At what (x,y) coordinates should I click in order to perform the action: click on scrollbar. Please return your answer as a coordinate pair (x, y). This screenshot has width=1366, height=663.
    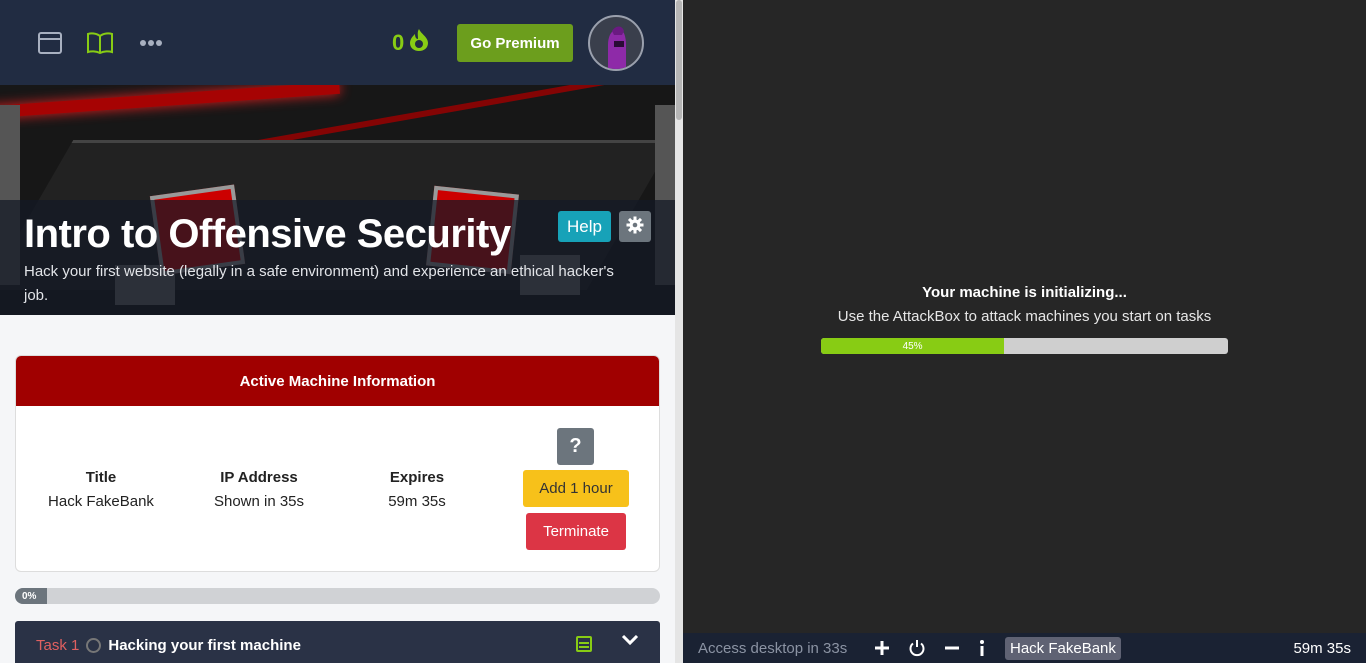
    Looking at the image, I should click on (679, 331).